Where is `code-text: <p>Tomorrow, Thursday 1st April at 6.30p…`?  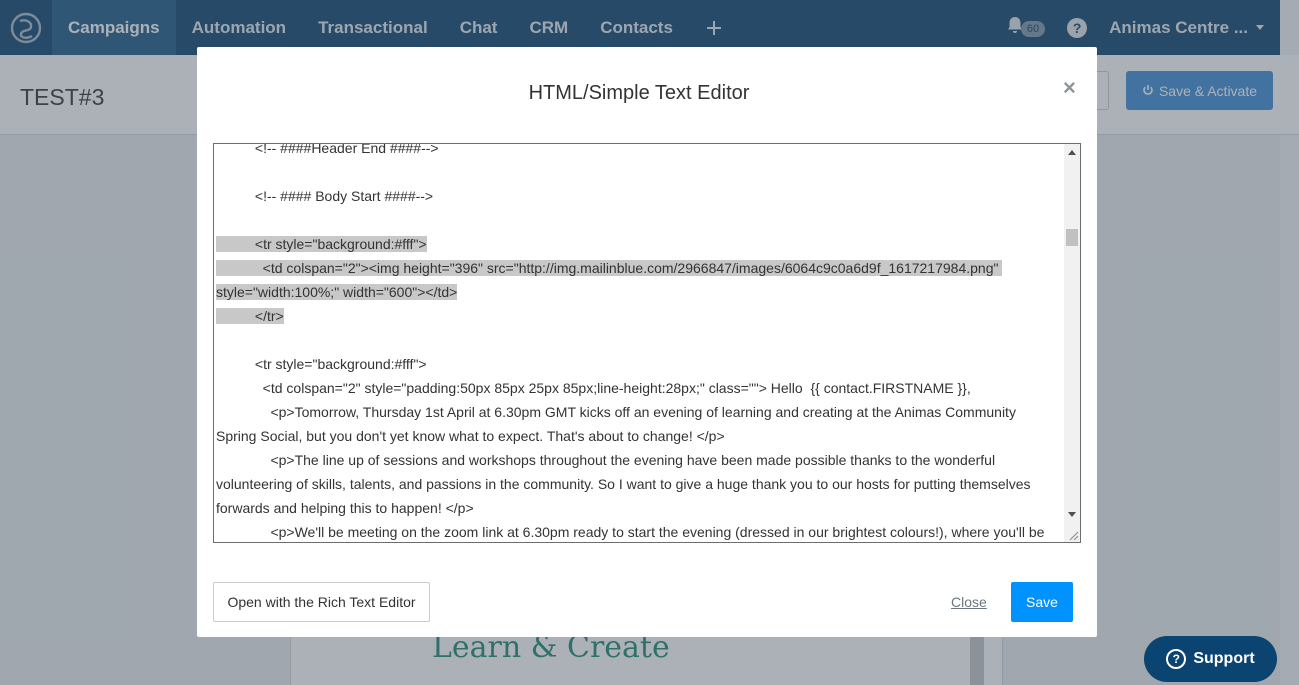 code-text: <p>Tomorrow, Thursday 1st April at 6.30p… is located at coordinates (616, 412).